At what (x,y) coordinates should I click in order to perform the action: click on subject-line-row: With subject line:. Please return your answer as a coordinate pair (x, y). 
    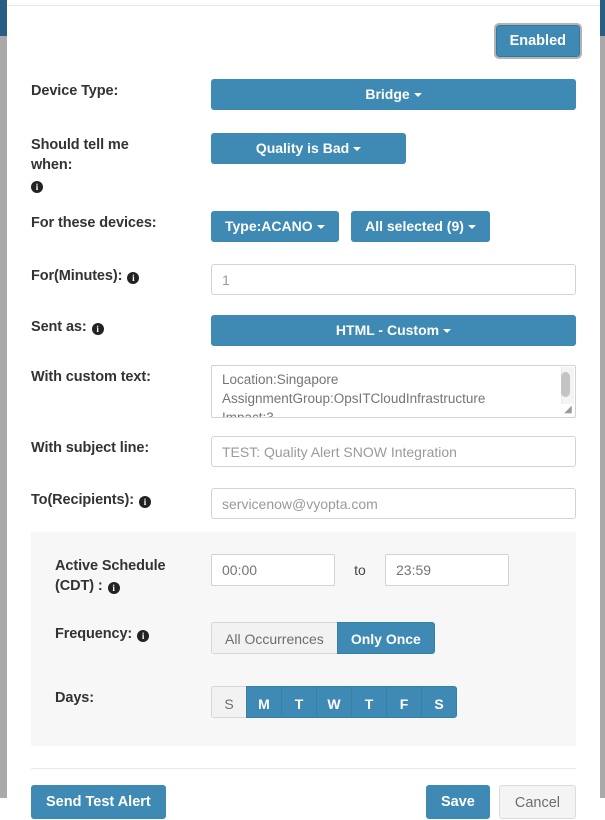
    Looking at the image, I should click on (303, 451).